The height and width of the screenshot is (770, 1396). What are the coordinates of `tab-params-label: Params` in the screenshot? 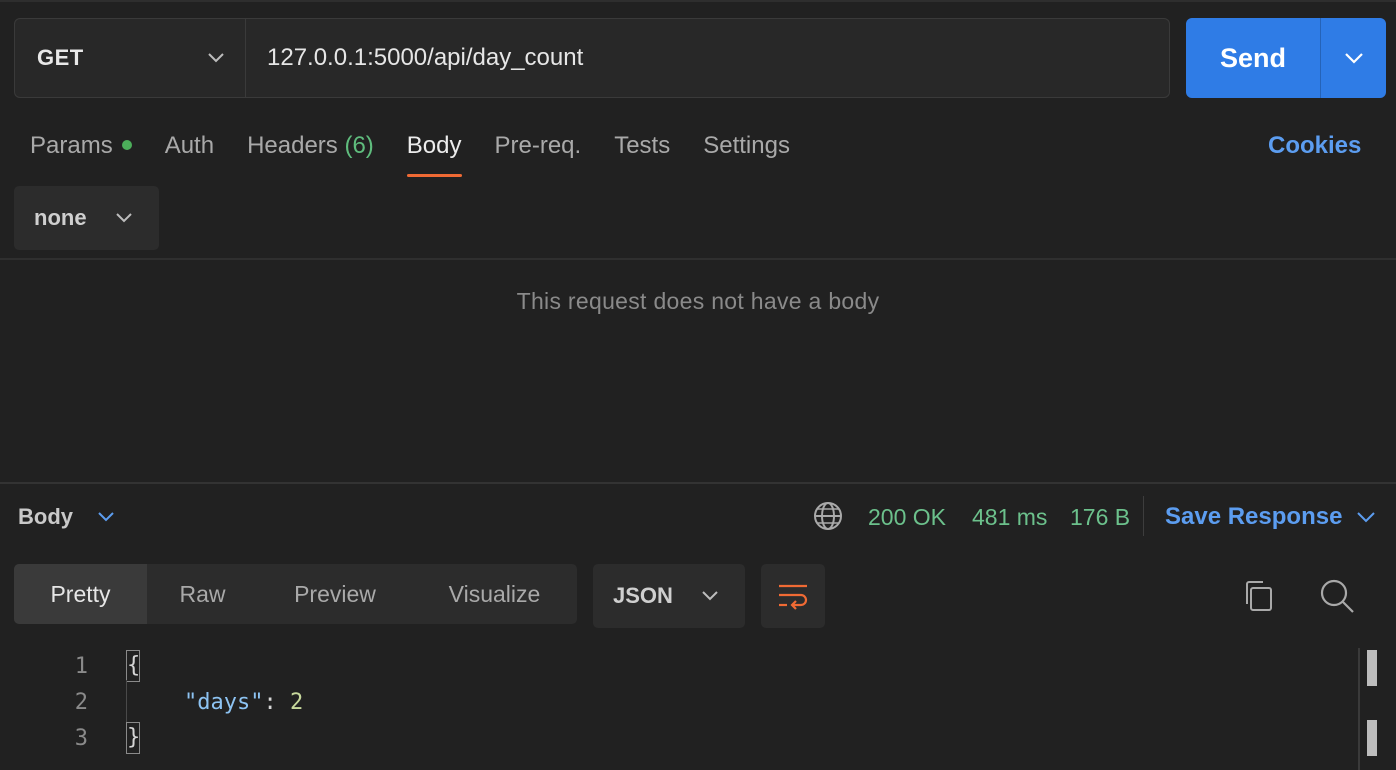 It's located at (71, 145).